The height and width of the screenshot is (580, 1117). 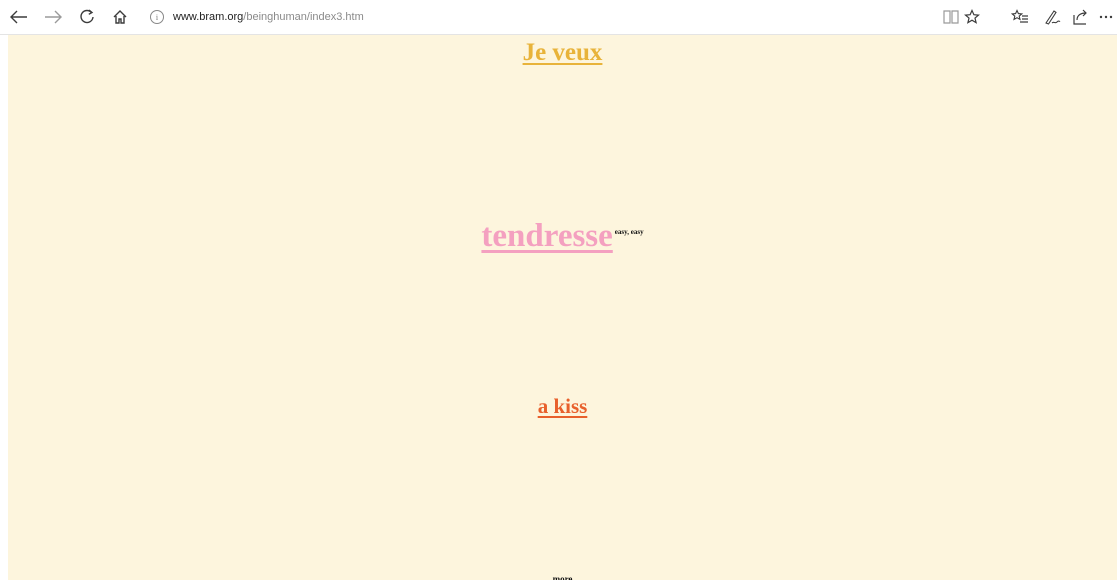 What do you see at coordinates (629, 232) in the screenshot?
I see `easy-easy-text: easy, easy` at bounding box center [629, 232].